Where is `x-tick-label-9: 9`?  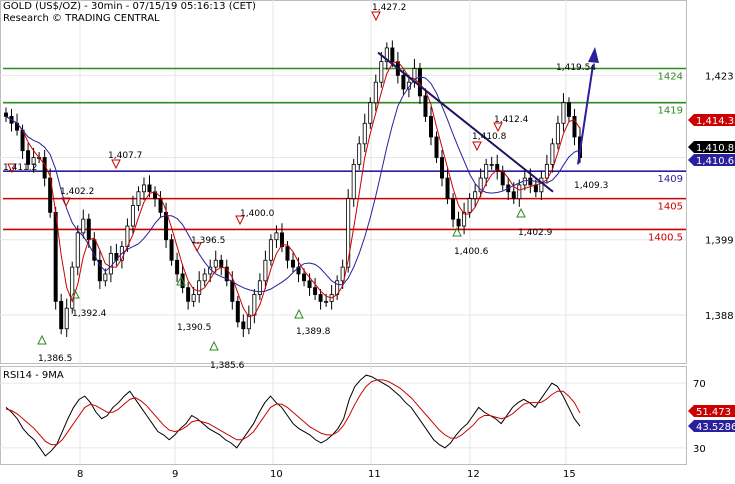
x-tick-label-9: 9 is located at coordinates (175, 474).